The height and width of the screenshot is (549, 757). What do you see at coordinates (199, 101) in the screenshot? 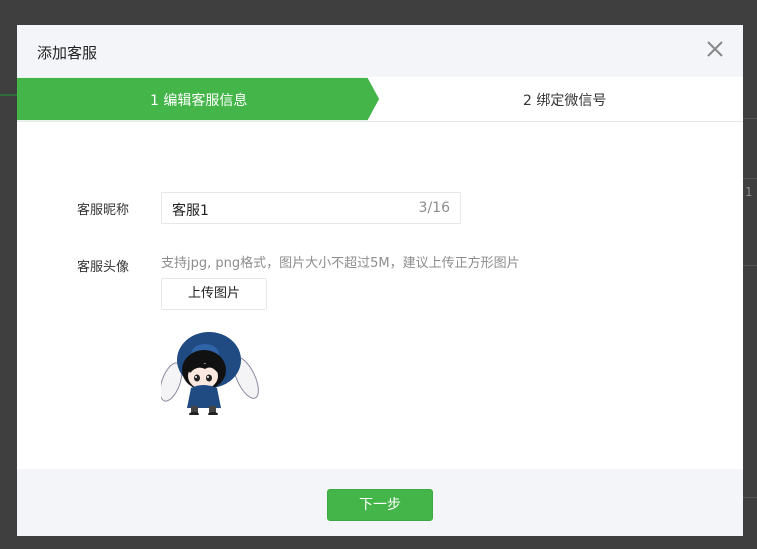
I see `step-1-label: 1 编辑客服信息` at bounding box center [199, 101].